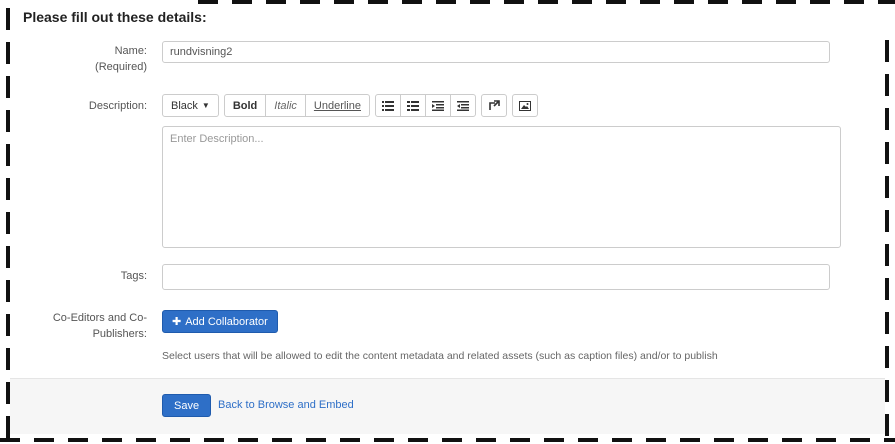 The image size is (895, 444). I want to click on footer-bar, so click(447, 406).